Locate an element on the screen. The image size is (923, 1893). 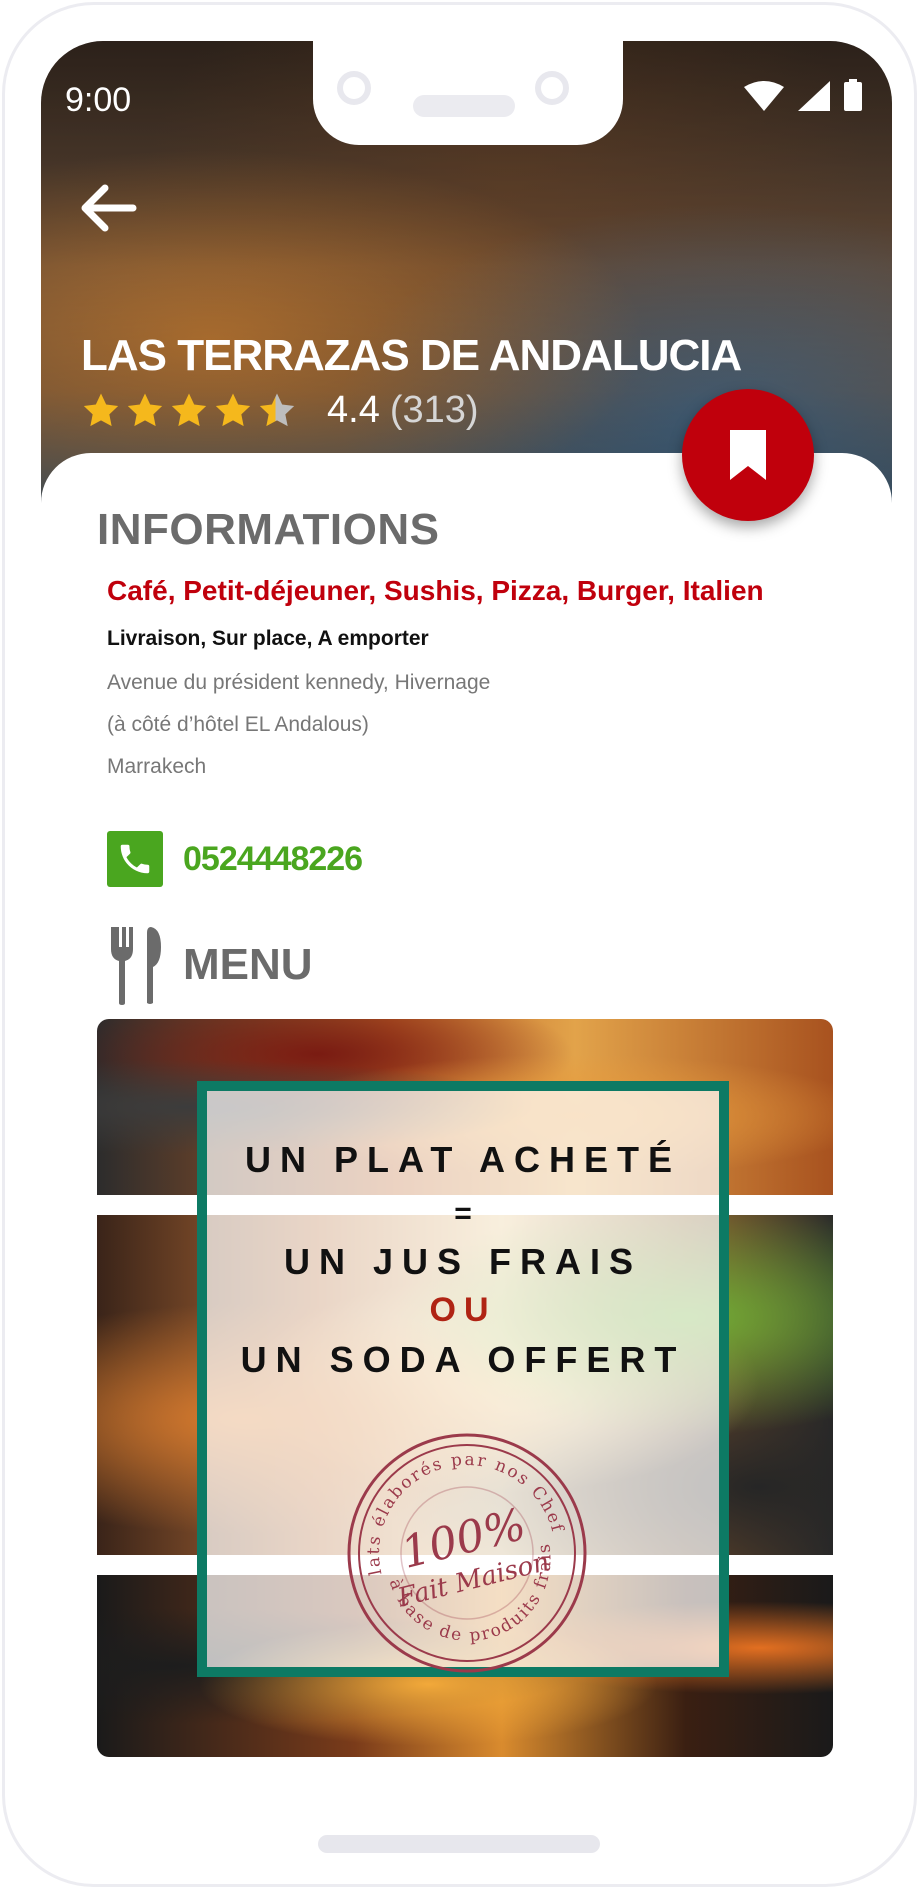
address-line1: Avenue du président kennedy, Hivernage is located at coordinates (299, 682).